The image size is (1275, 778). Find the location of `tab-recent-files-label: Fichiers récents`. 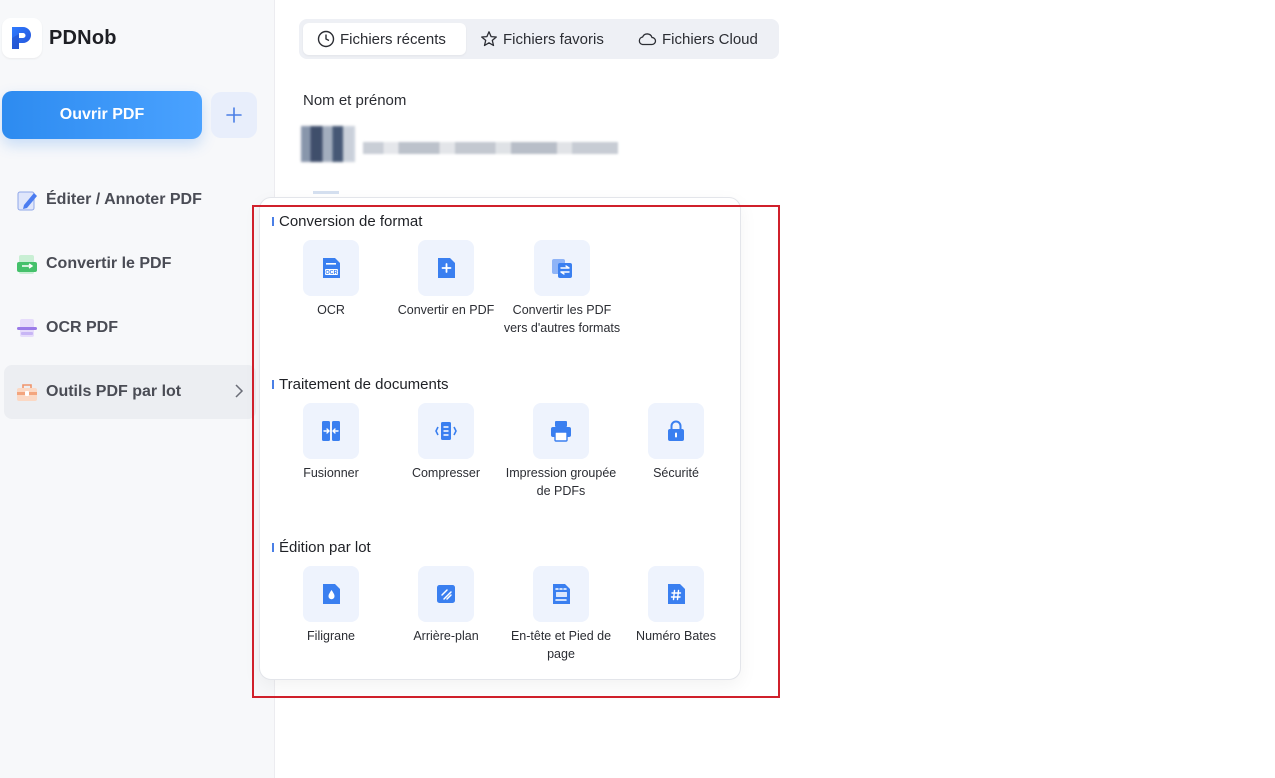

tab-recent-files-label: Fichiers récents is located at coordinates (393, 39).